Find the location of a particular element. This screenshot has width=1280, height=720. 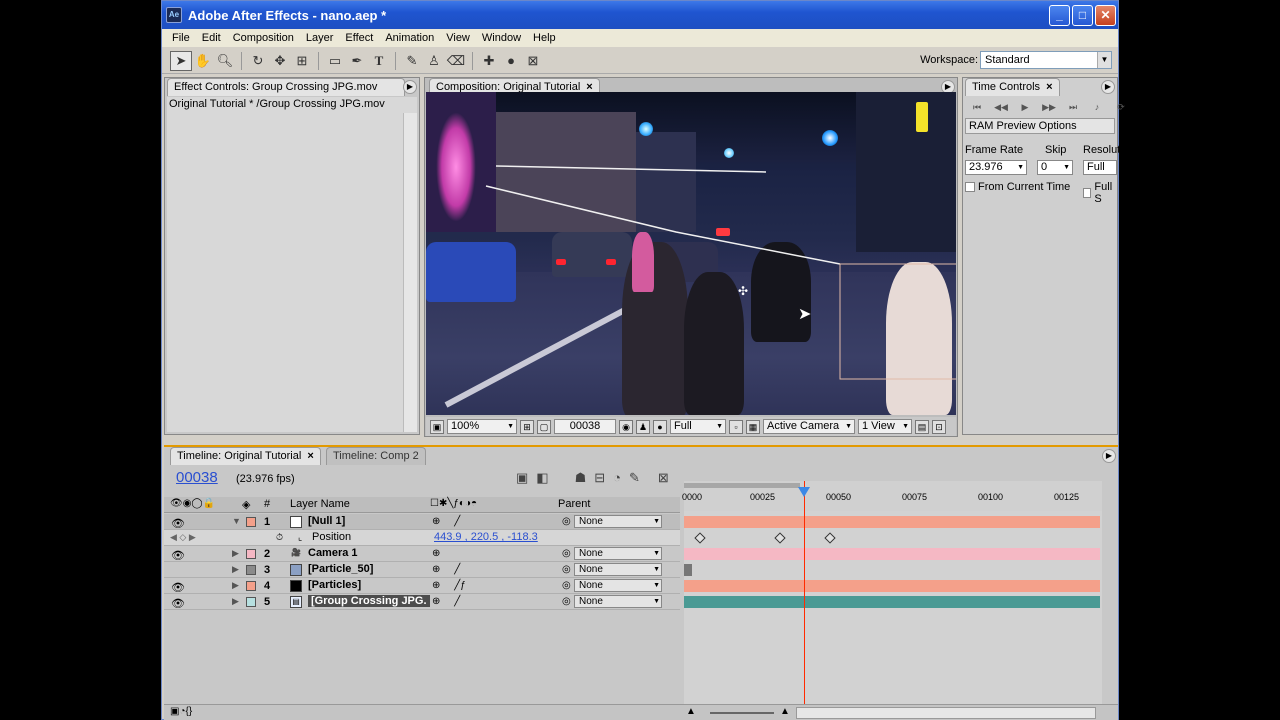

loop-icon: ⟳ is located at coordinates (1121, 107).